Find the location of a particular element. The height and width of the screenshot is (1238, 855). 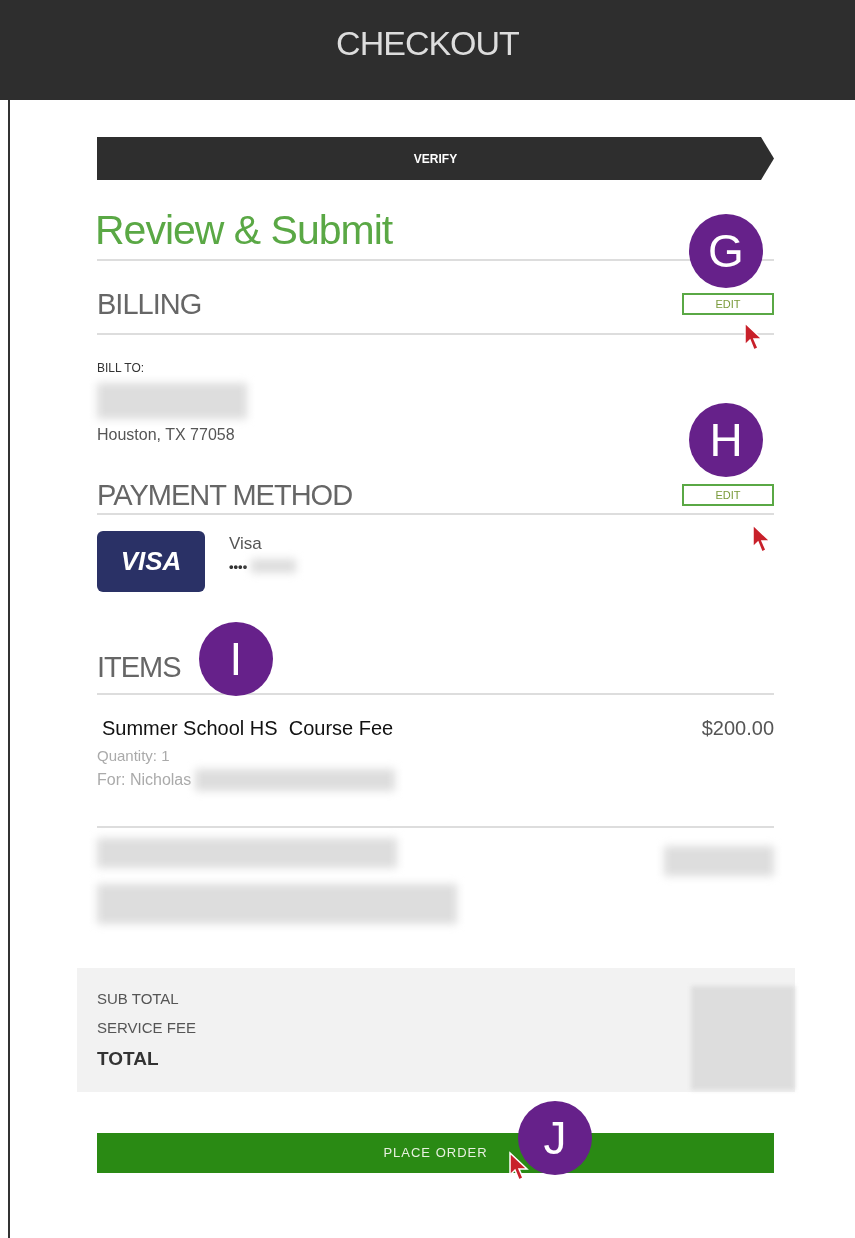

card-logo: VISA is located at coordinates (151, 562).